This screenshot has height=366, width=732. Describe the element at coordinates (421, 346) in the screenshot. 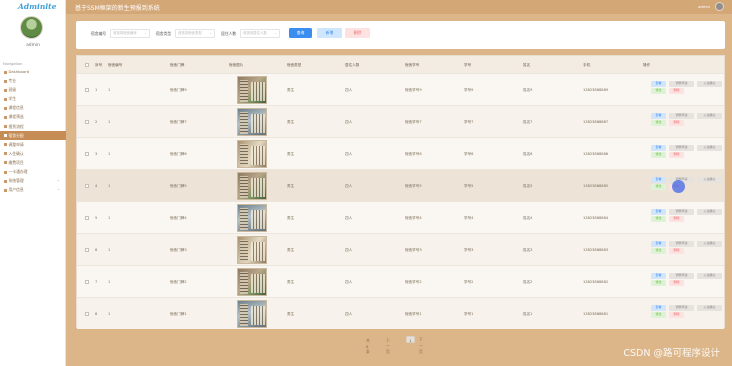

I see `pagination-next: 下一页` at that location.